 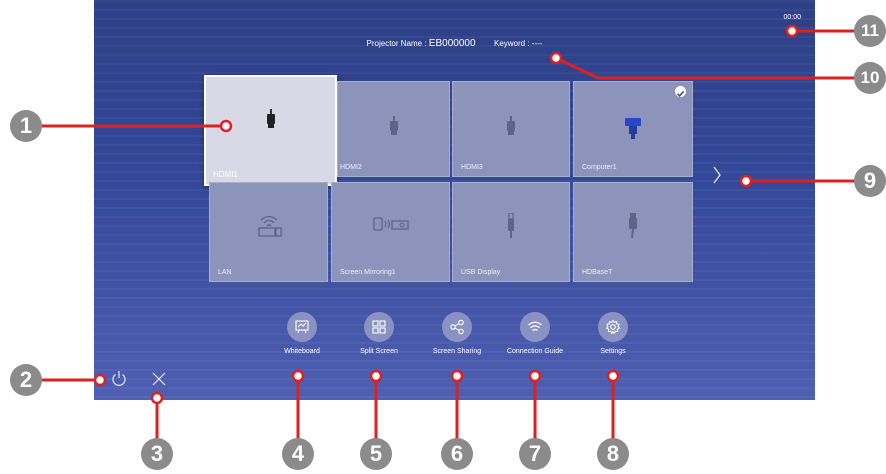 What do you see at coordinates (26, 380) in the screenshot?
I see `callout-badge-2: 2` at bounding box center [26, 380].